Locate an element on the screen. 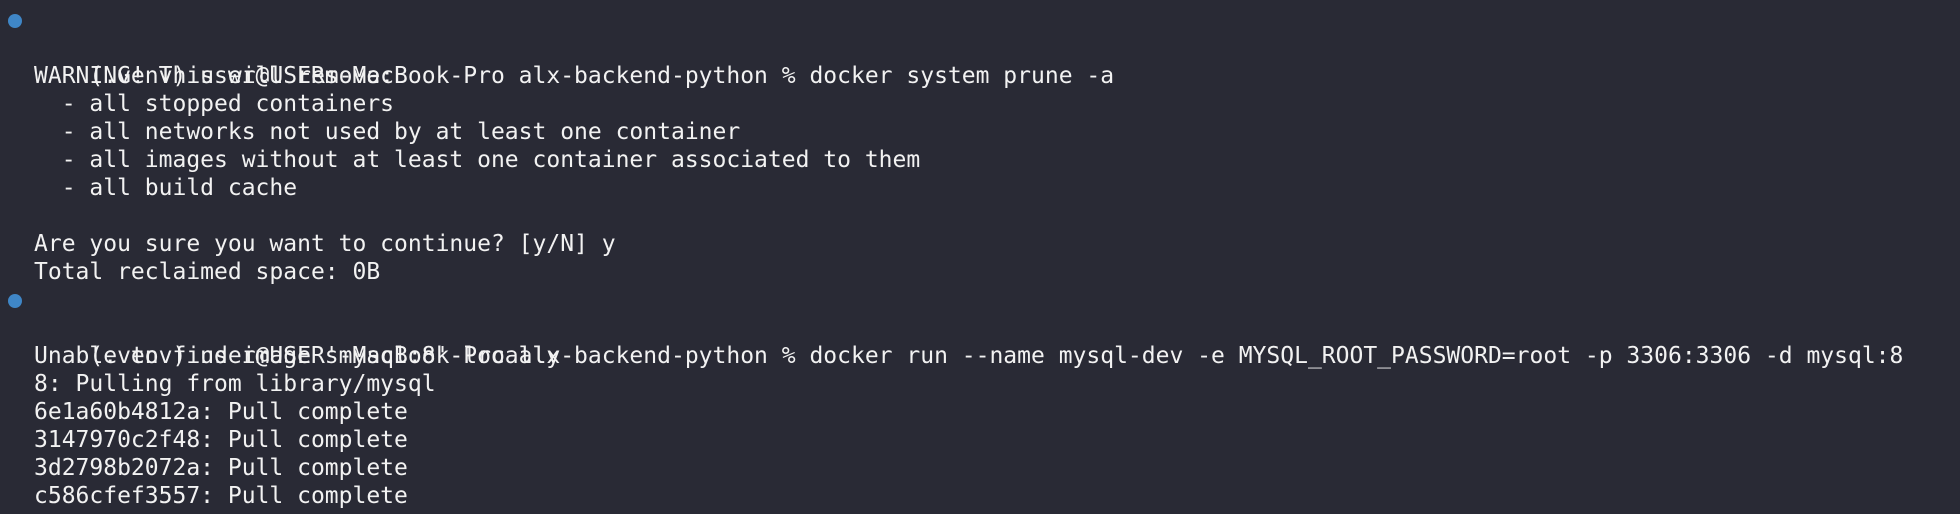  output-line: - all stopped containers is located at coordinates (214, 104).